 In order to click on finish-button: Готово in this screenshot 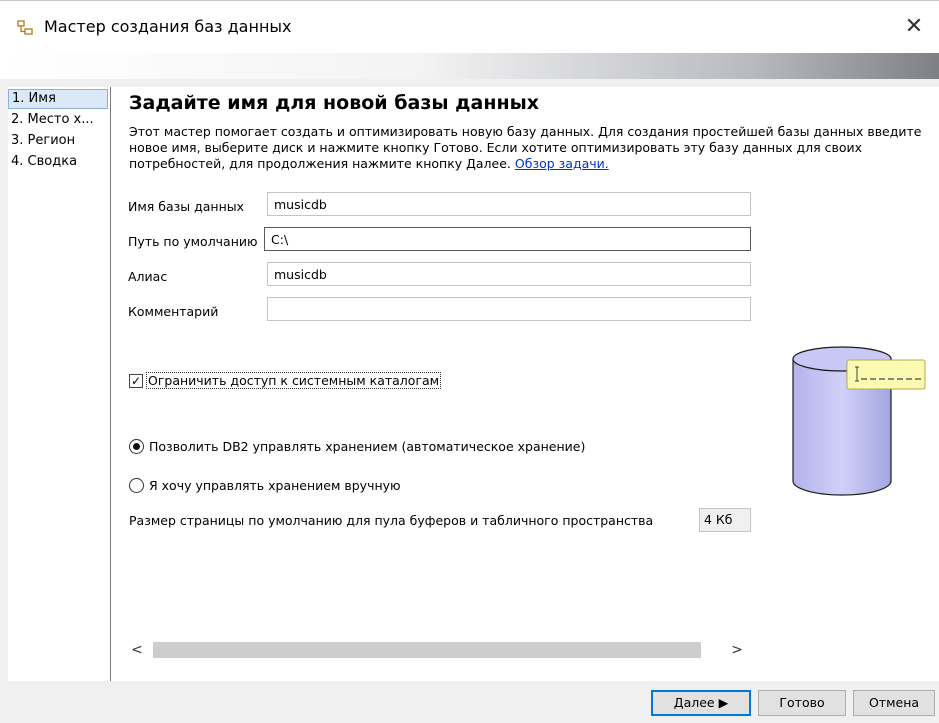, I will do `click(802, 703)`.